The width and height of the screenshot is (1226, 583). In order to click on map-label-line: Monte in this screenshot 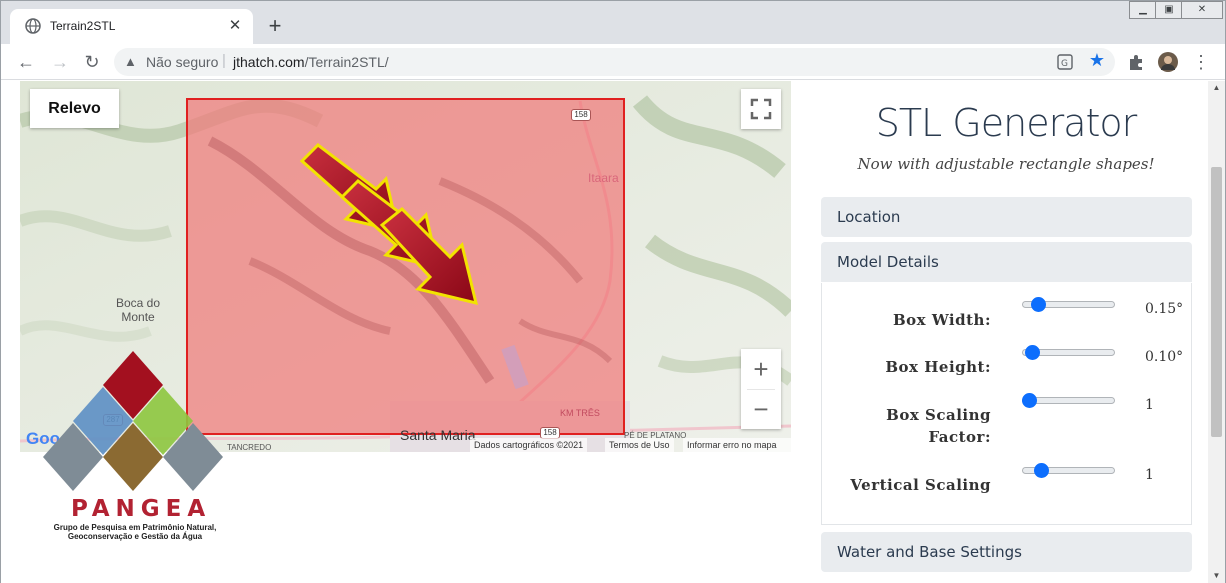, I will do `click(138, 317)`.